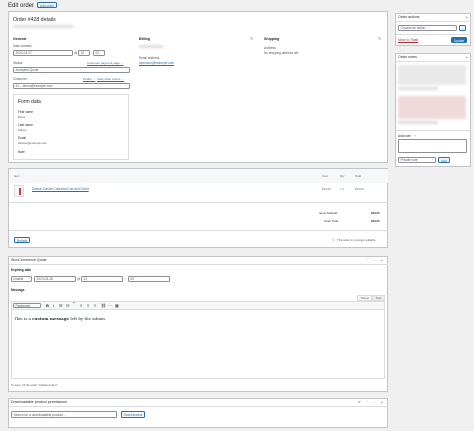 The width and height of the screenshot is (474, 431). What do you see at coordinates (198, 175) in the screenshot?
I see `items-header-bg` at bounding box center [198, 175].